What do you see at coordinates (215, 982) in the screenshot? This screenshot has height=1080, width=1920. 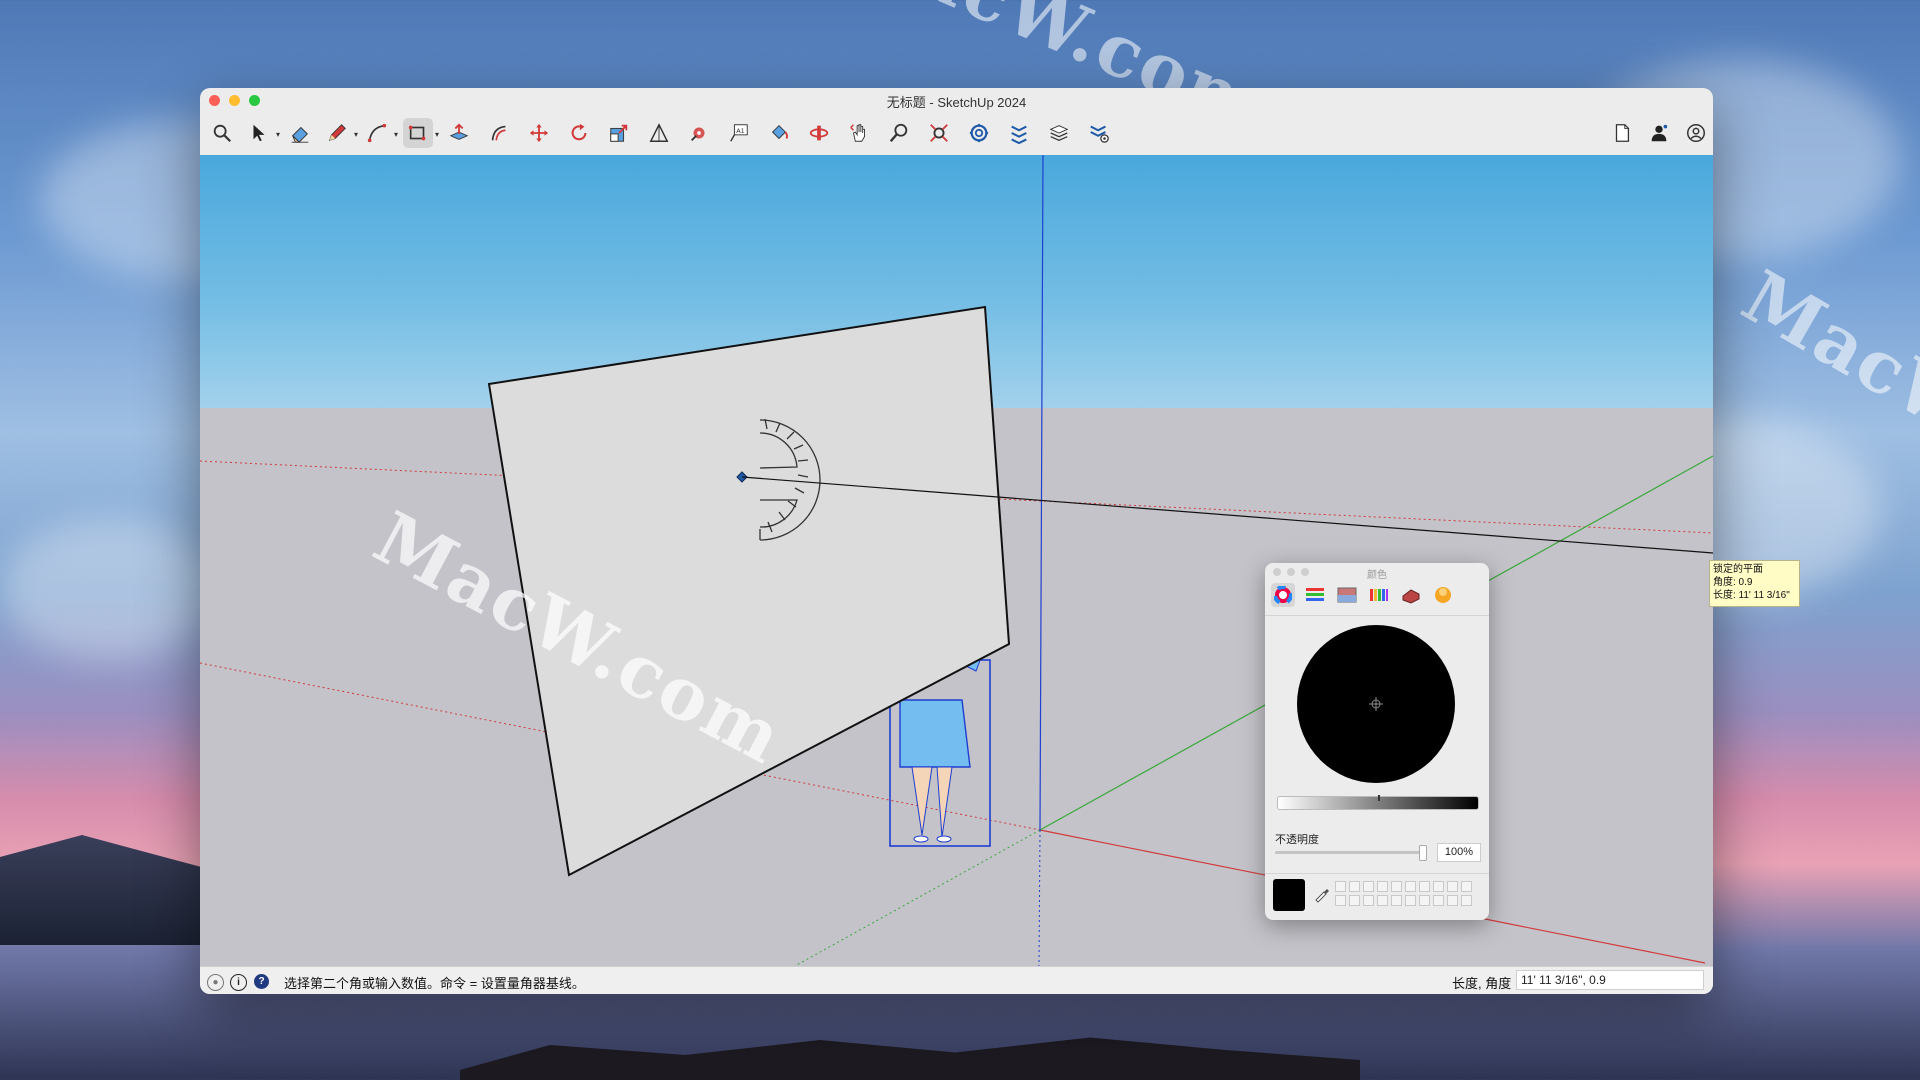 I see `geo-location-icon: ●` at bounding box center [215, 982].